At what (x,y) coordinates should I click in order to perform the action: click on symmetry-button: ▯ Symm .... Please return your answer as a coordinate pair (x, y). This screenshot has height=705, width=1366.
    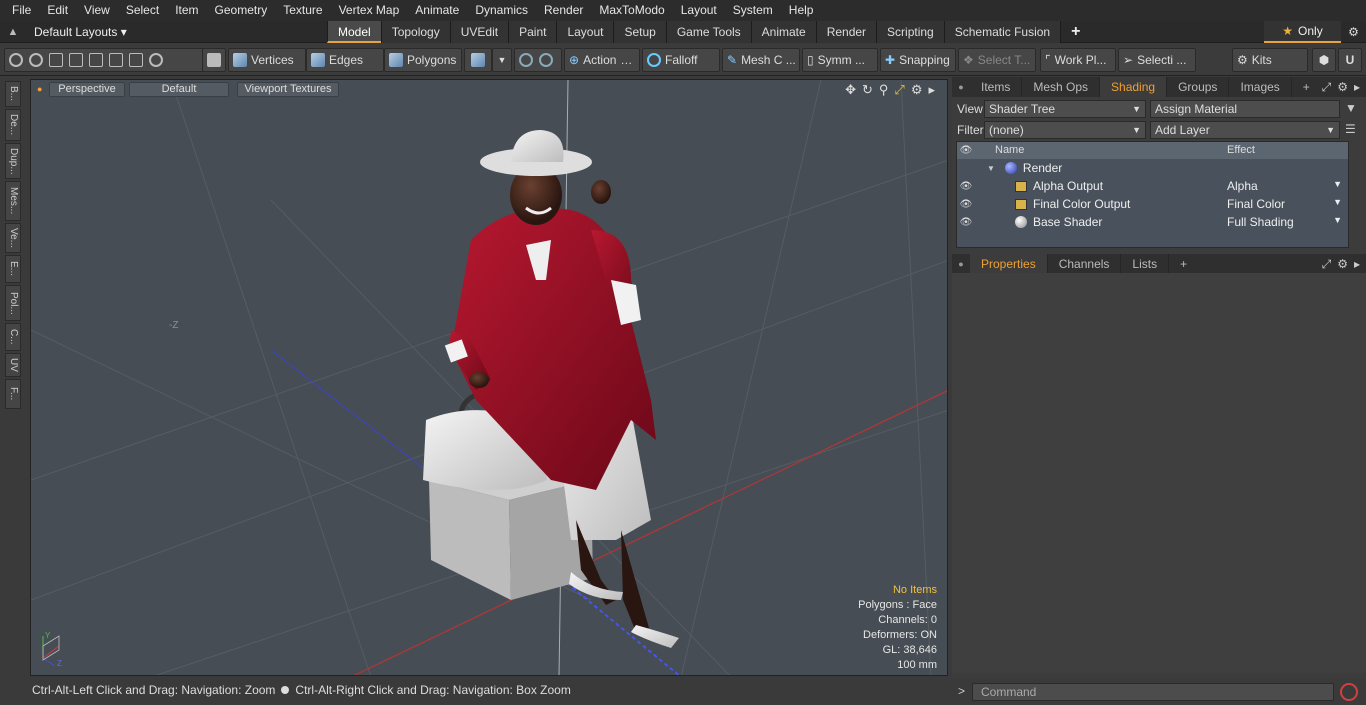
    Looking at the image, I should click on (840, 60).